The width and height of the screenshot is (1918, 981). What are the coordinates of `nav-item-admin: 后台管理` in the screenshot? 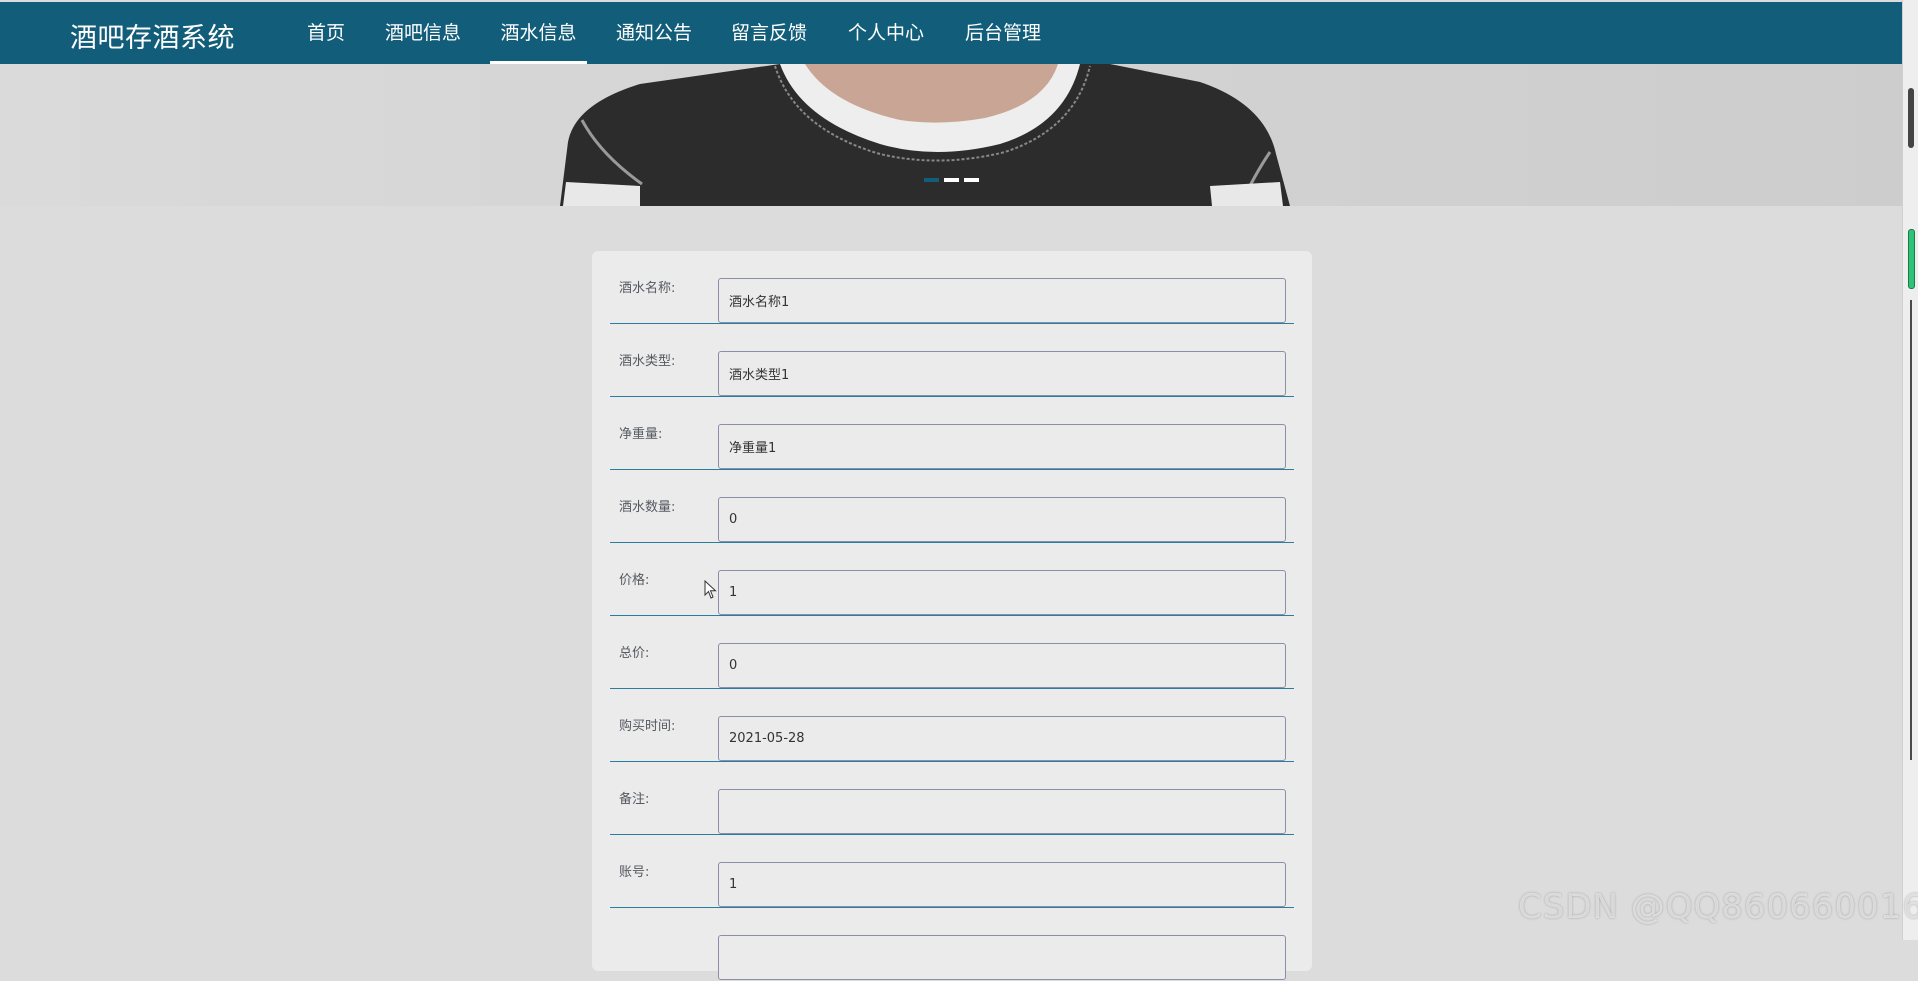 It's located at (1003, 33).